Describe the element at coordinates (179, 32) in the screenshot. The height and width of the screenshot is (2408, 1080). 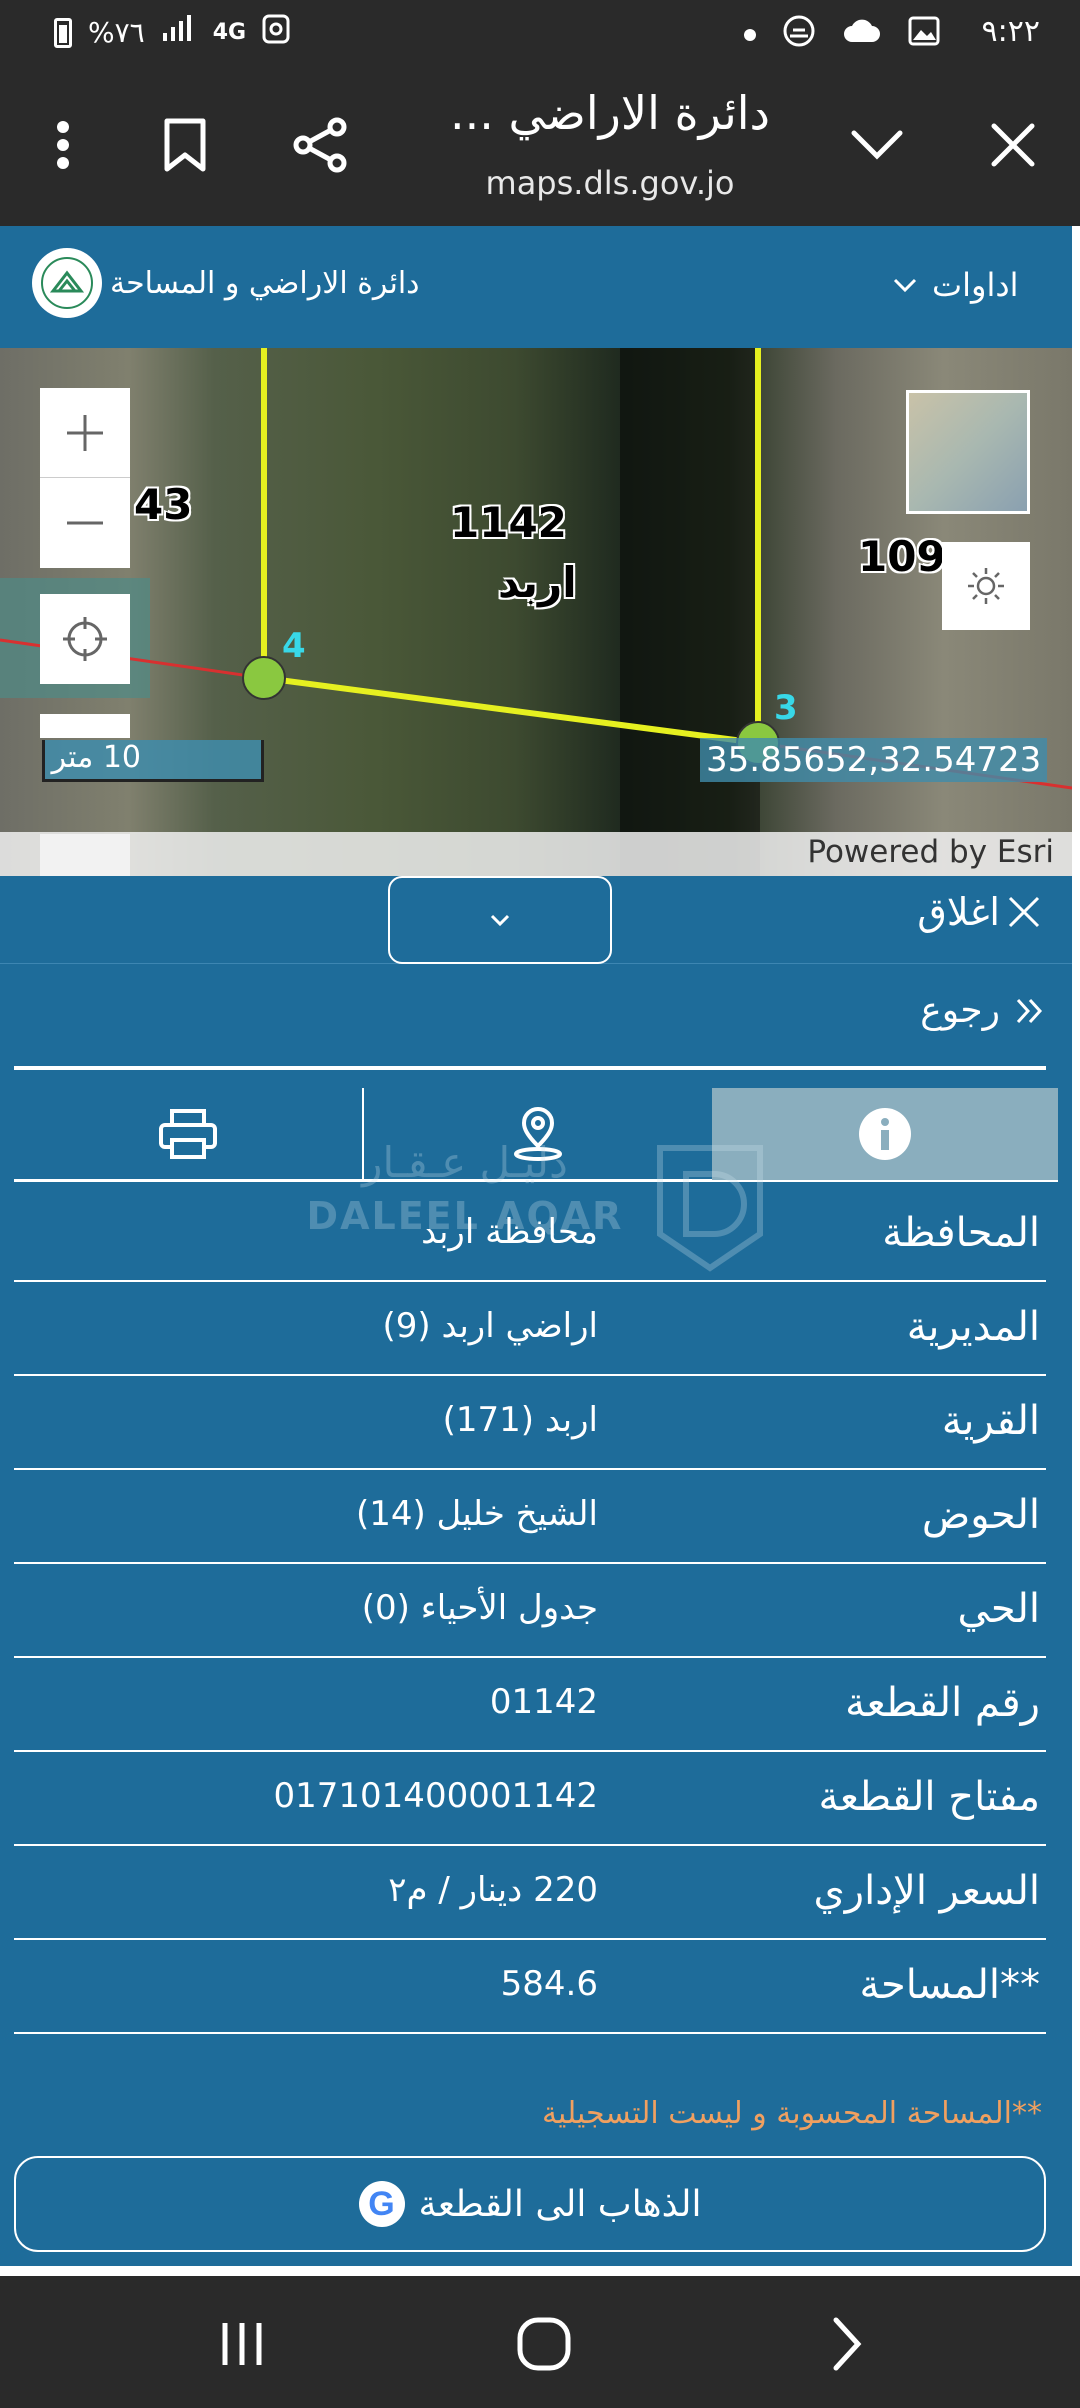
I see `signal-icon` at that location.